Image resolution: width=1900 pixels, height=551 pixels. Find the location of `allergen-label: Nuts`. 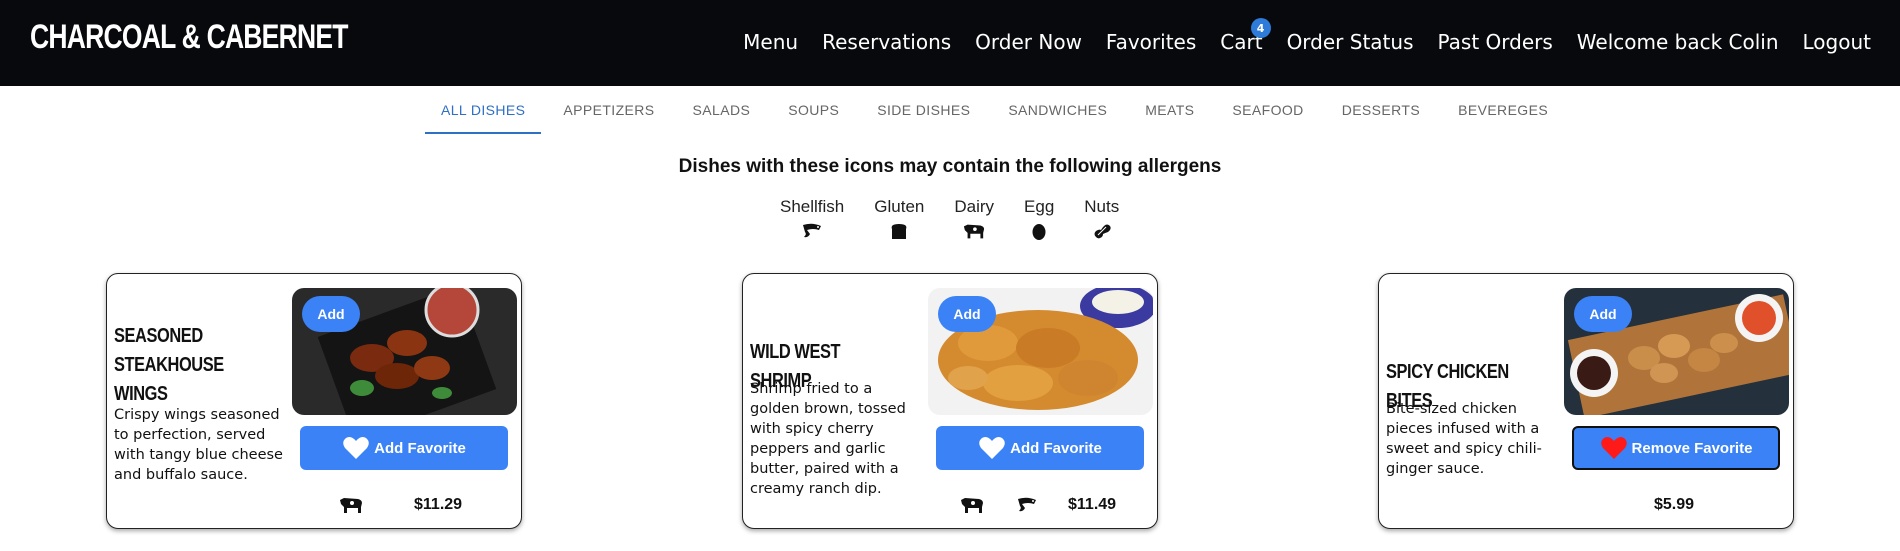

allergen-label: Nuts is located at coordinates (1102, 206).